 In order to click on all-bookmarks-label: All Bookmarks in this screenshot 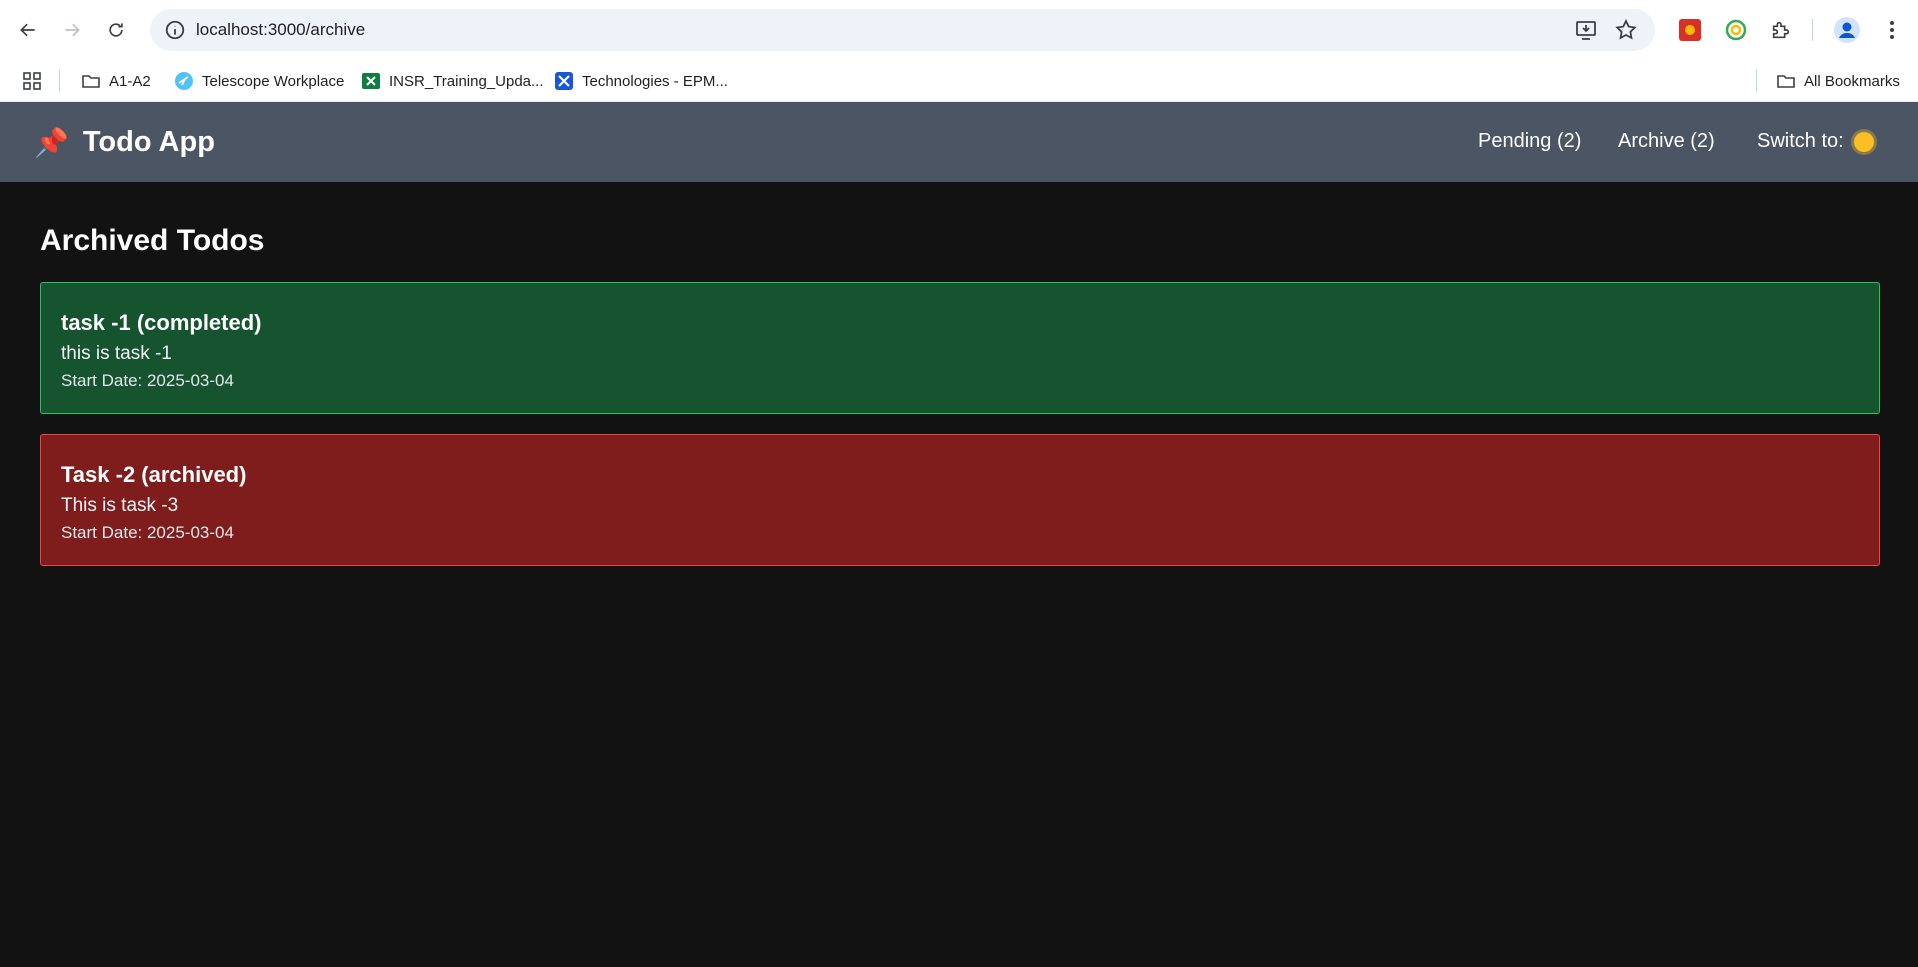, I will do `click(1852, 81)`.